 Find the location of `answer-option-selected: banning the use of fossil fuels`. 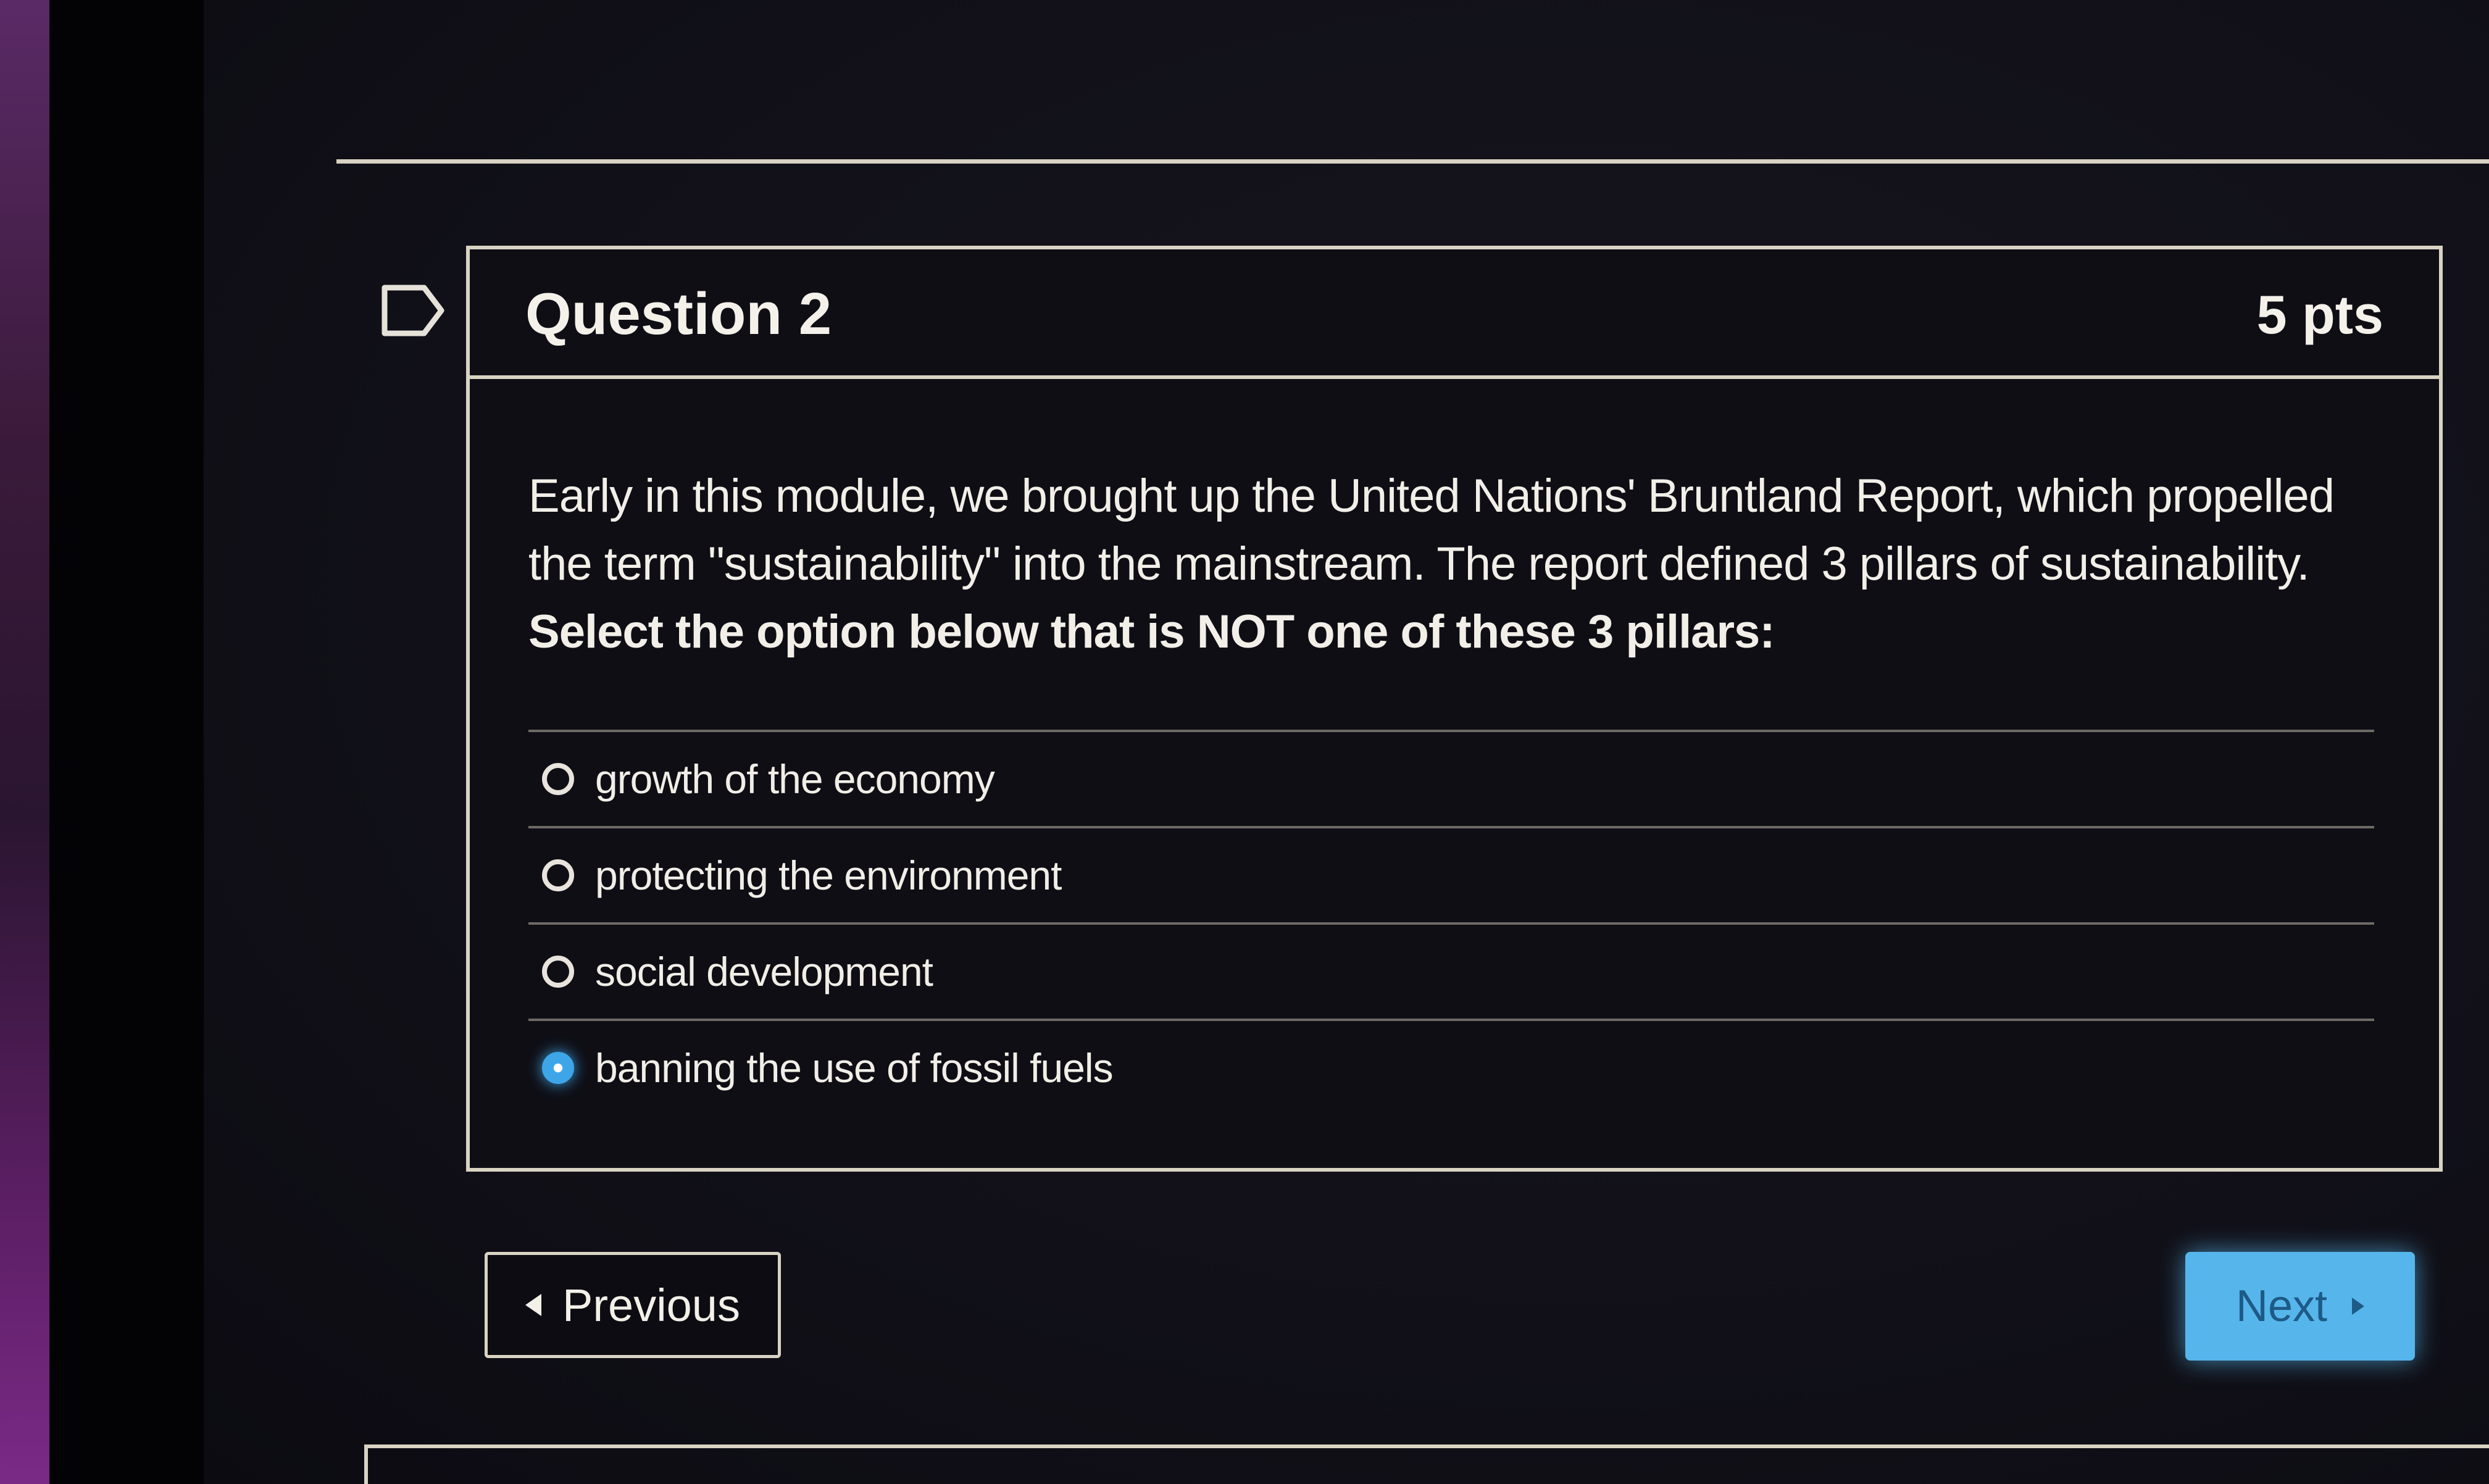

answer-option-selected: banning the use of fossil fuels is located at coordinates (1451, 1067).